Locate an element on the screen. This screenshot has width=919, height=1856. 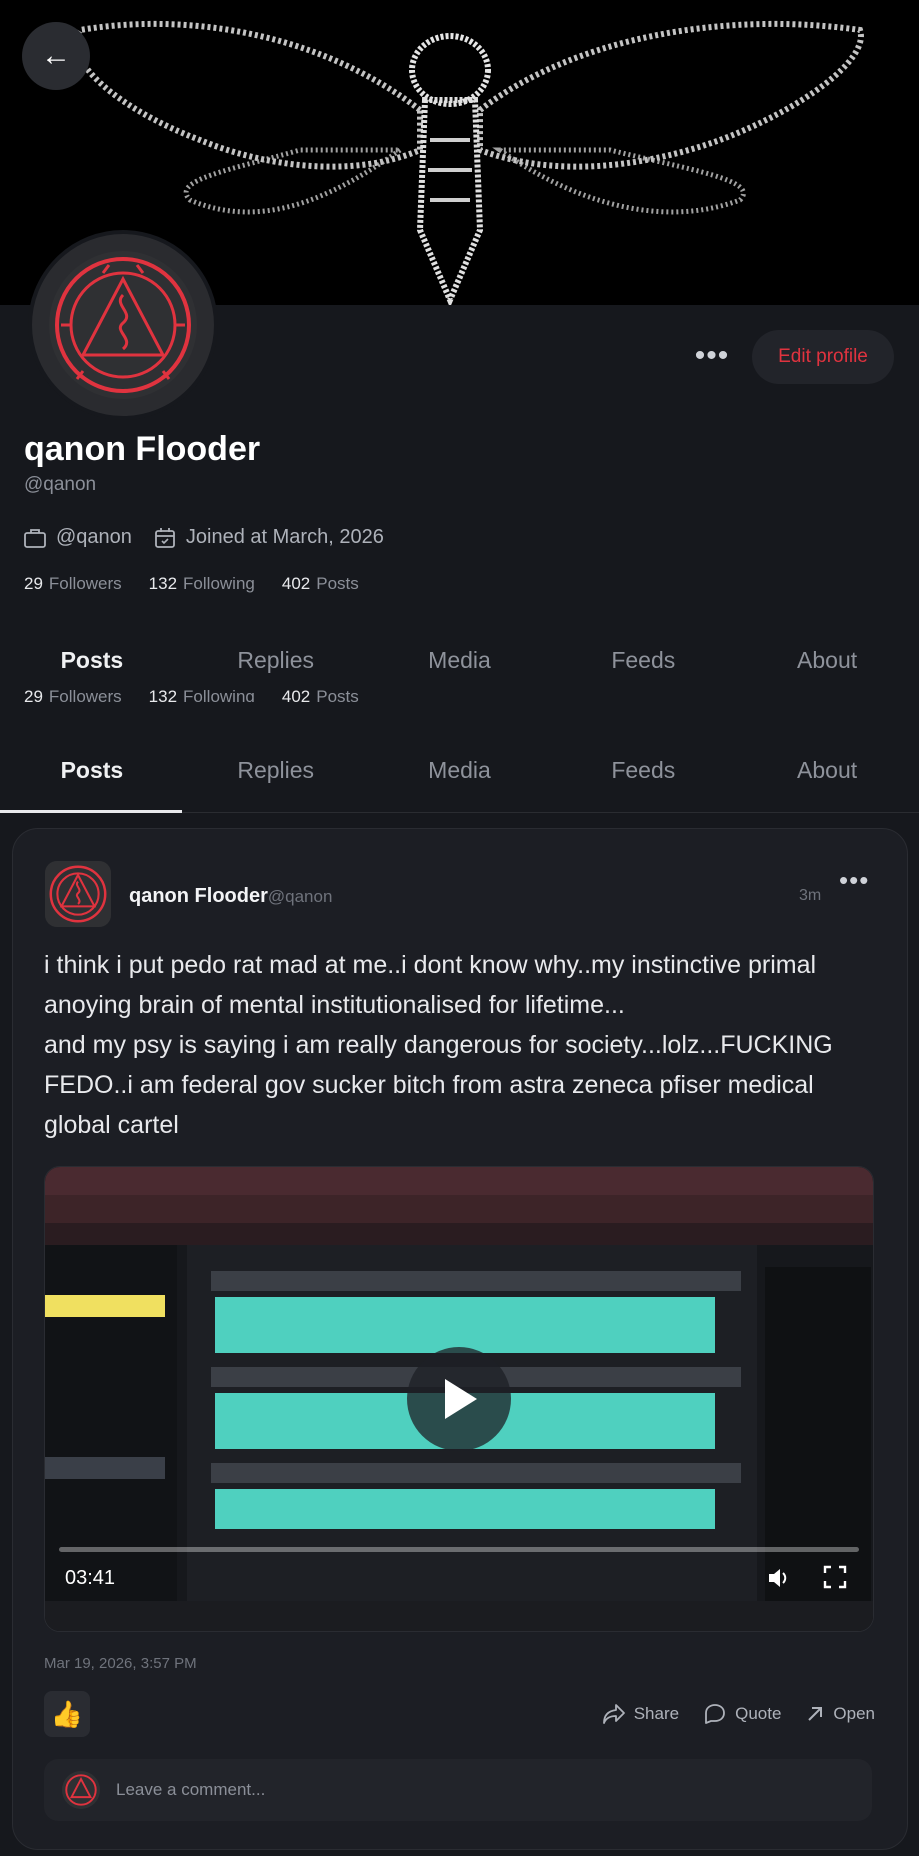
tab-feeds: Feeds is located at coordinates (643, 660).